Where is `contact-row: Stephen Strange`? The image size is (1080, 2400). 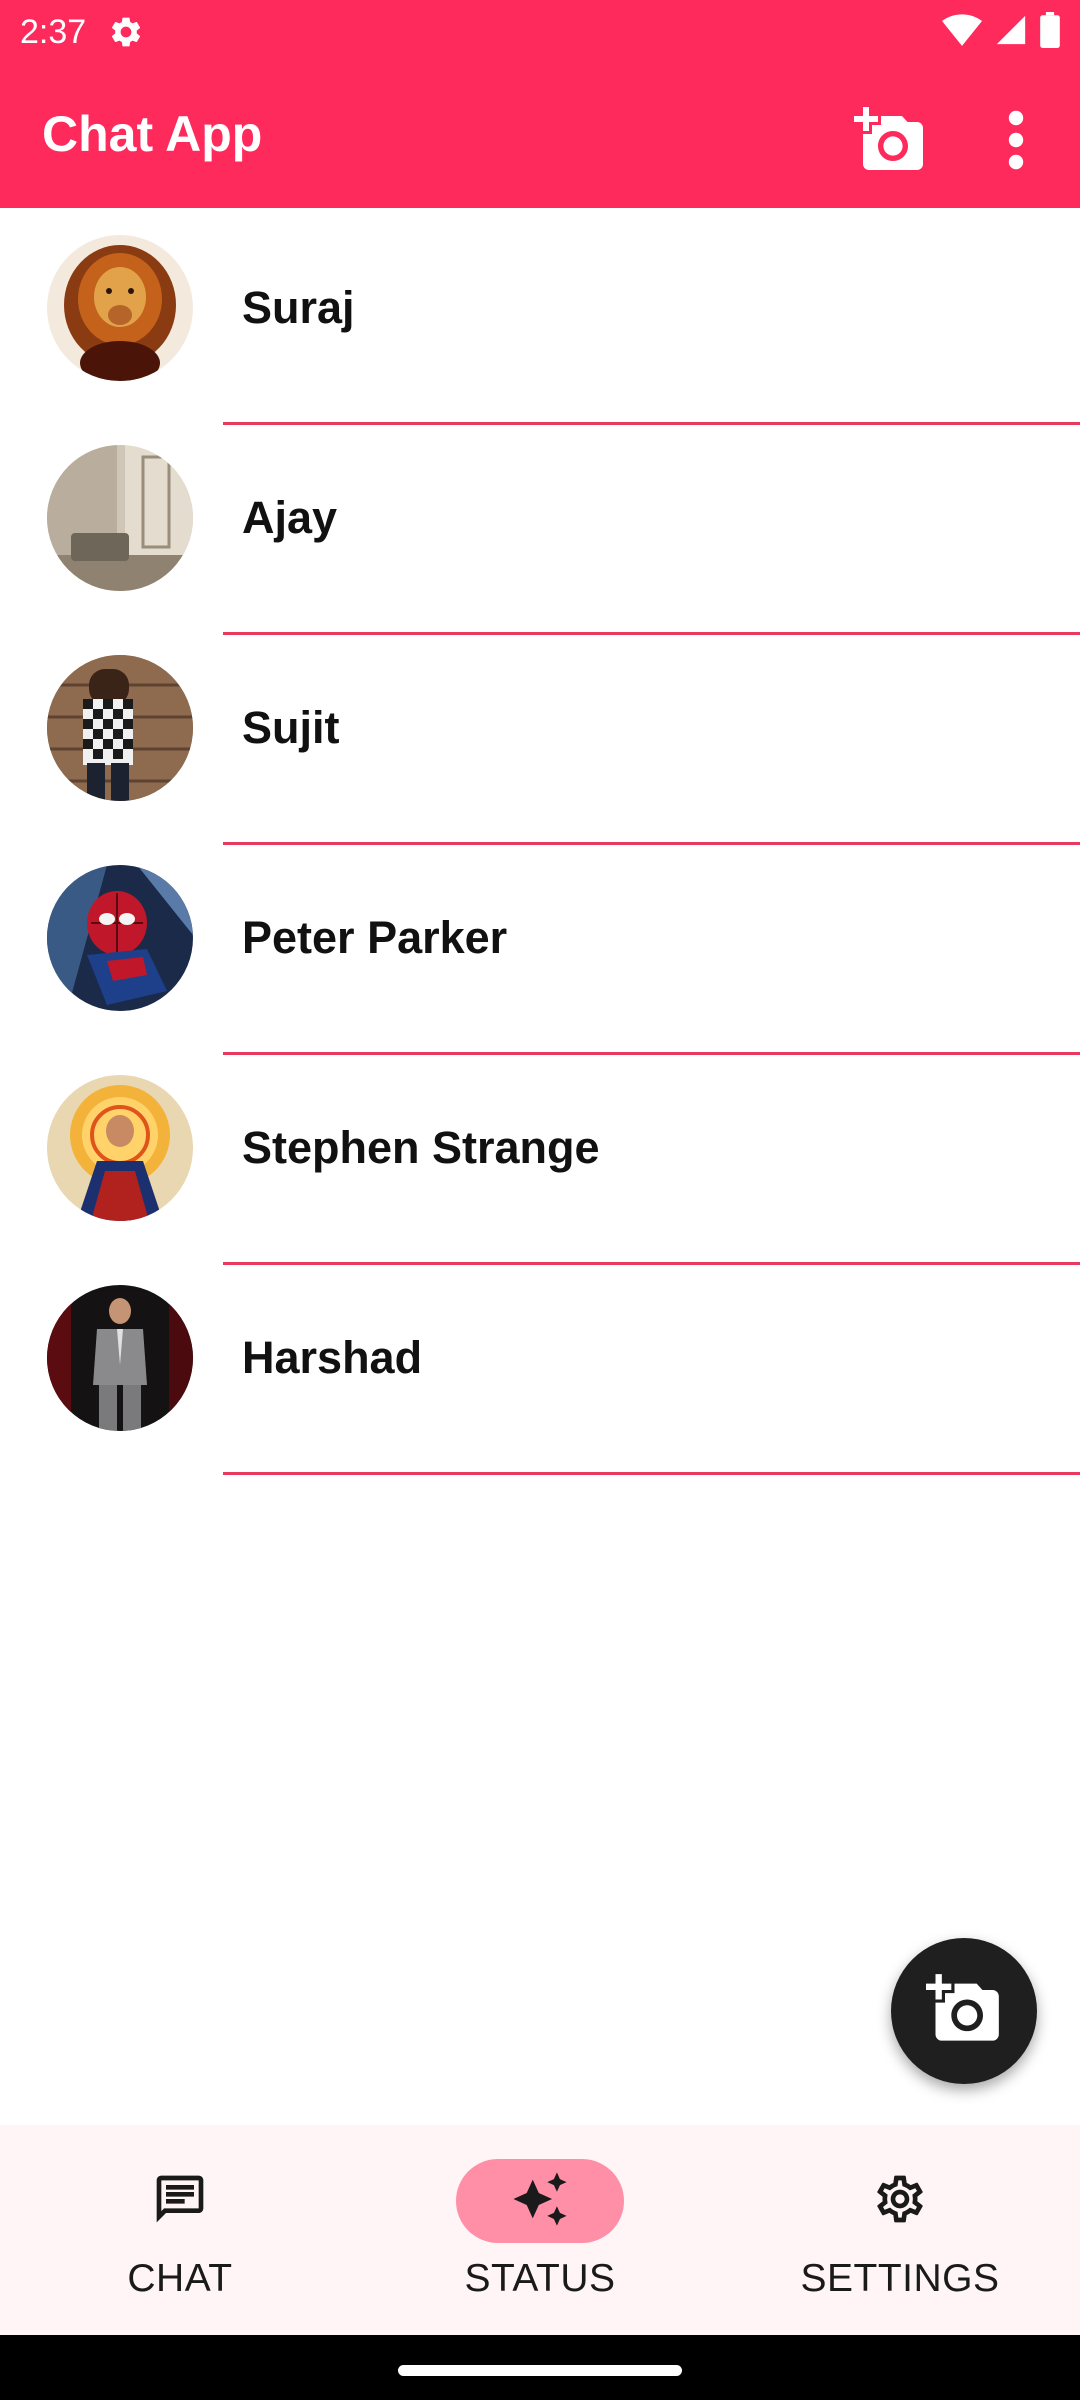
contact-row: Stephen Strange is located at coordinates (540, 1156).